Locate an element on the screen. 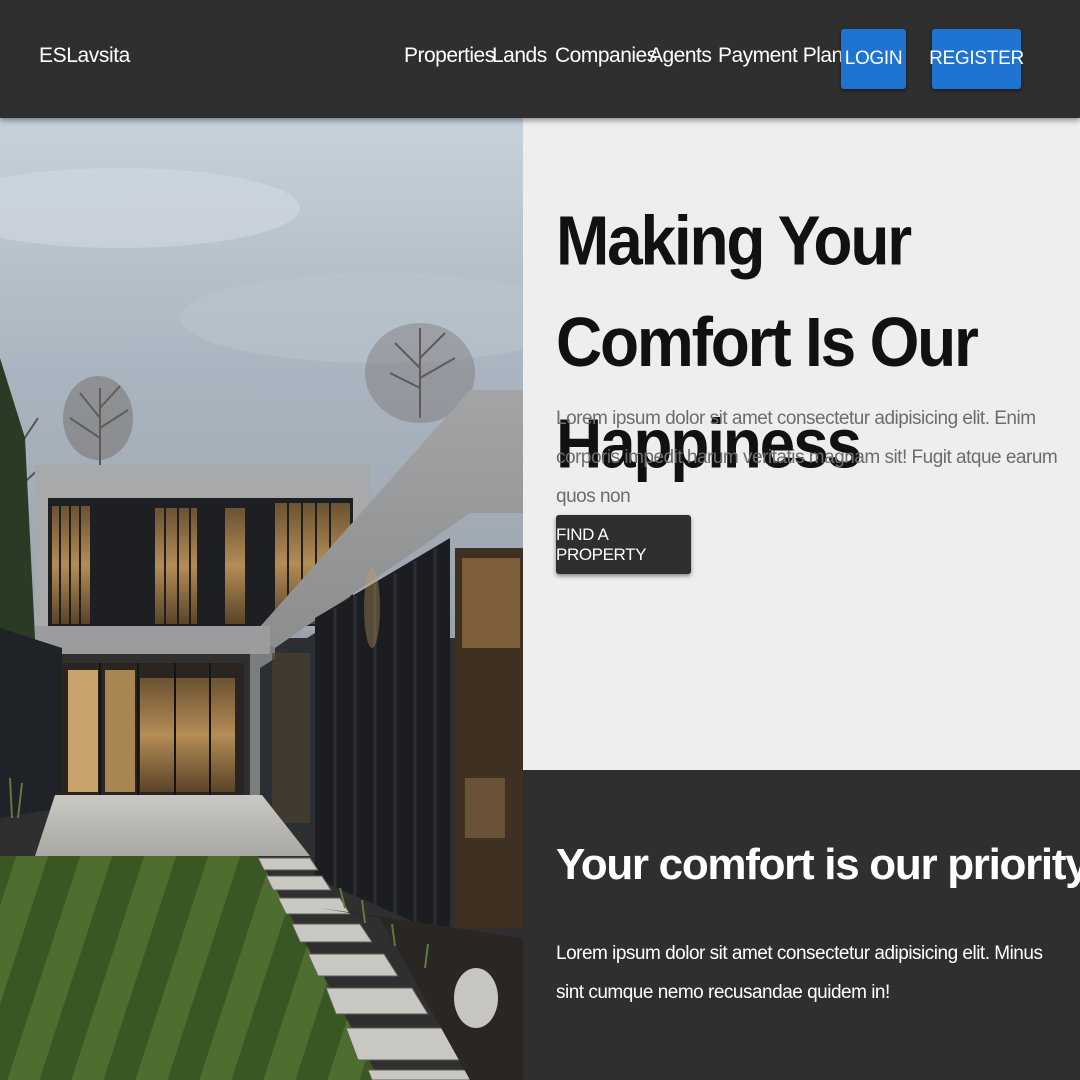 This screenshot has height=1080, width=1080. login-button: LOGIN is located at coordinates (873, 59).